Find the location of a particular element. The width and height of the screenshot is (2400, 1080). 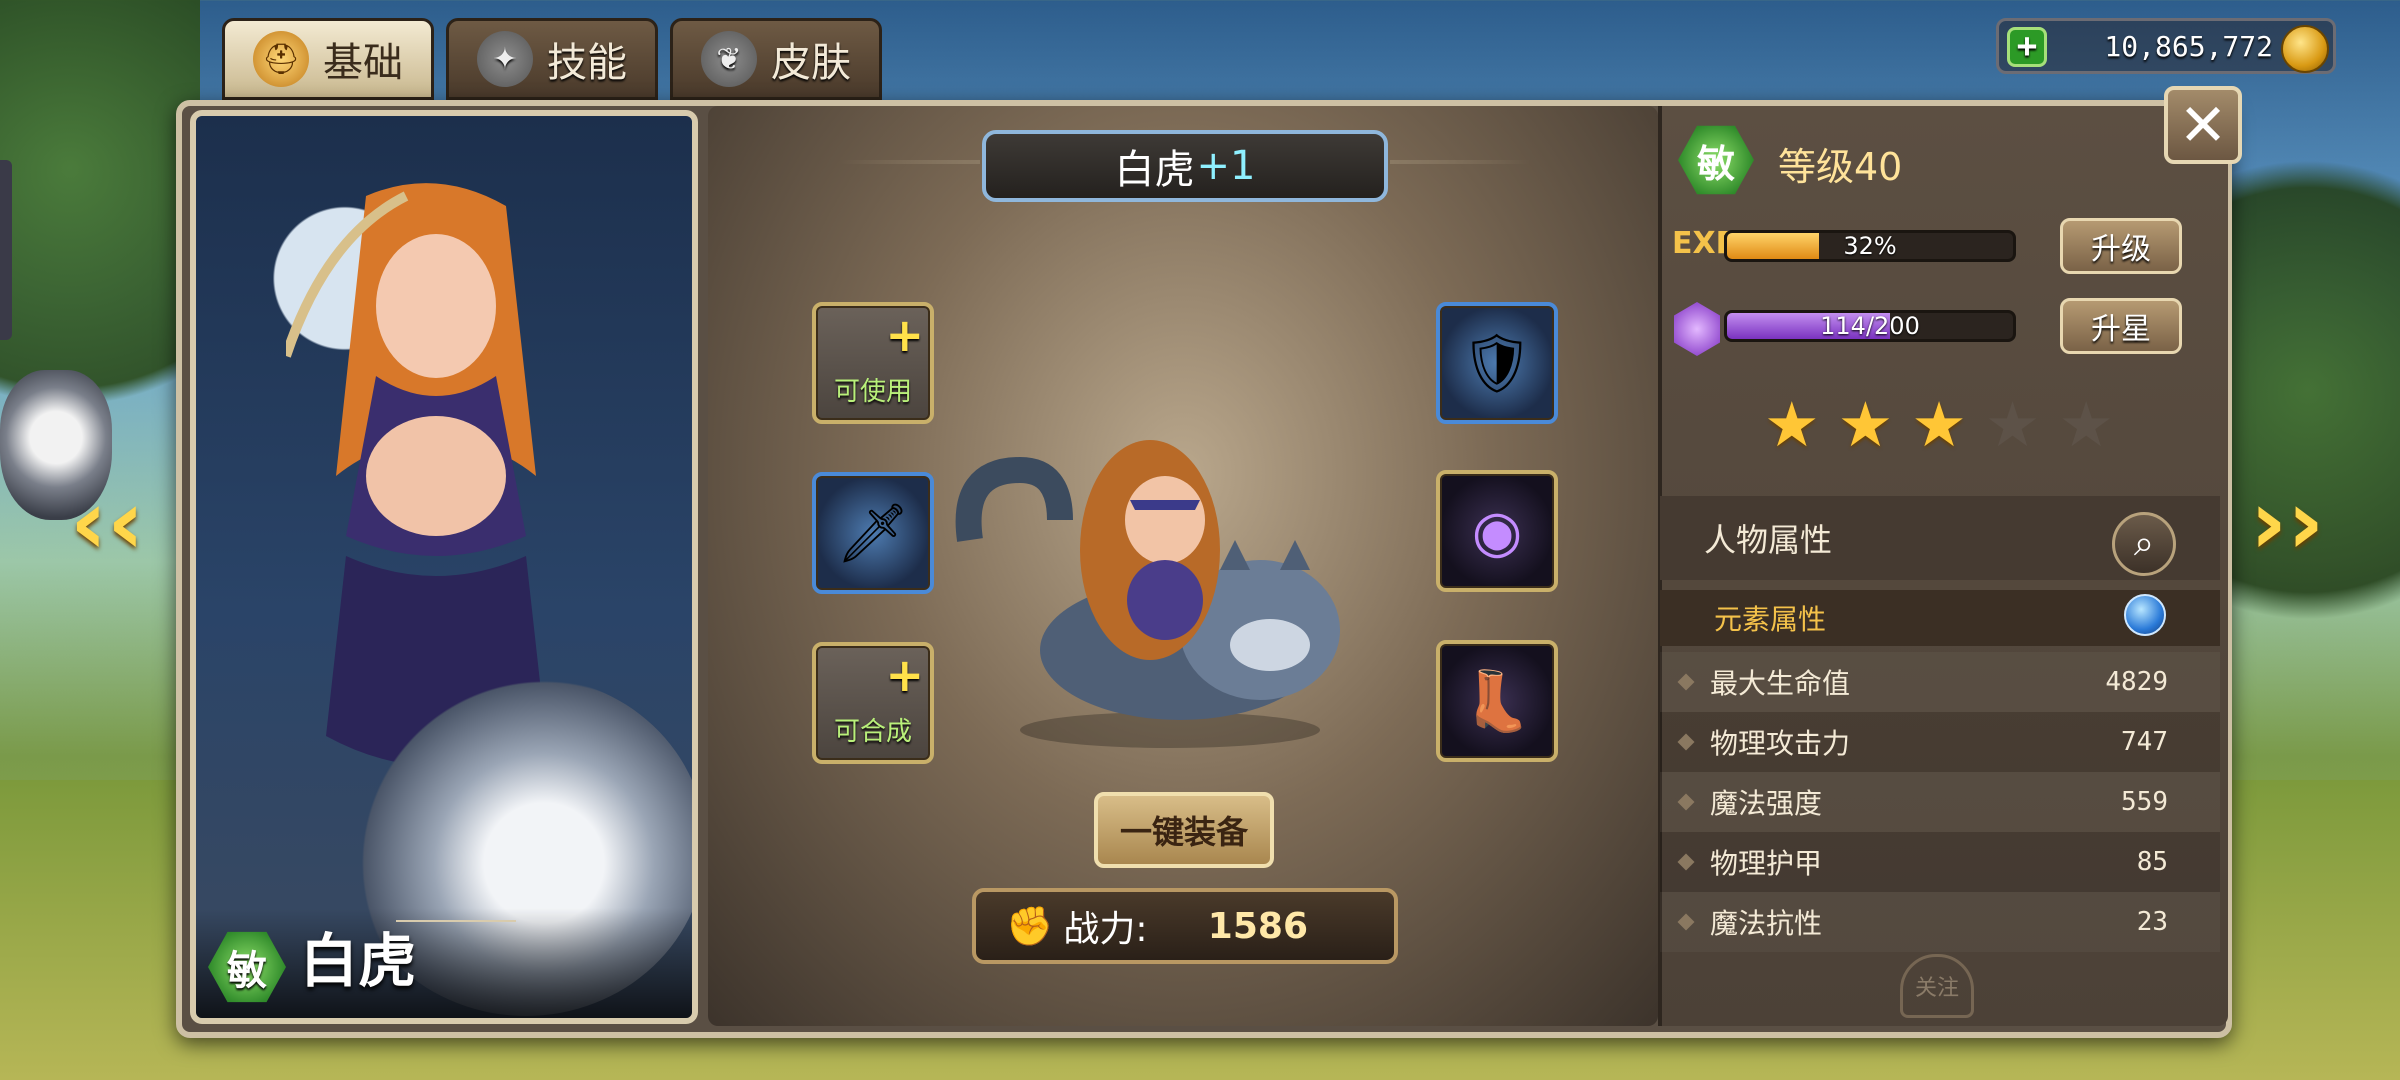

title-wing-right is located at coordinates (1460, 162).